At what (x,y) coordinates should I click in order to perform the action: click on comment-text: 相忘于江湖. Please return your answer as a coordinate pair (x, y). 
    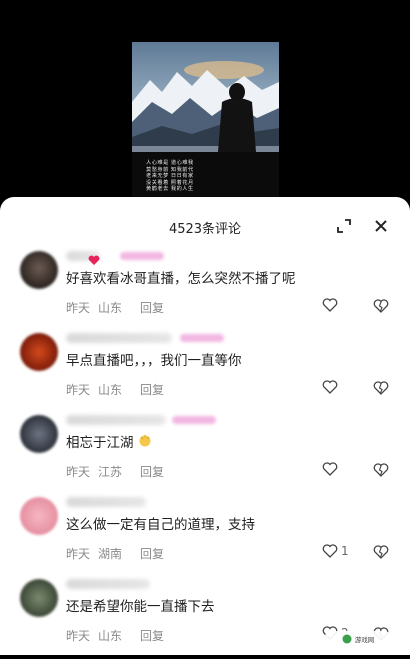
    Looking at the image, I should click on (109, 441).